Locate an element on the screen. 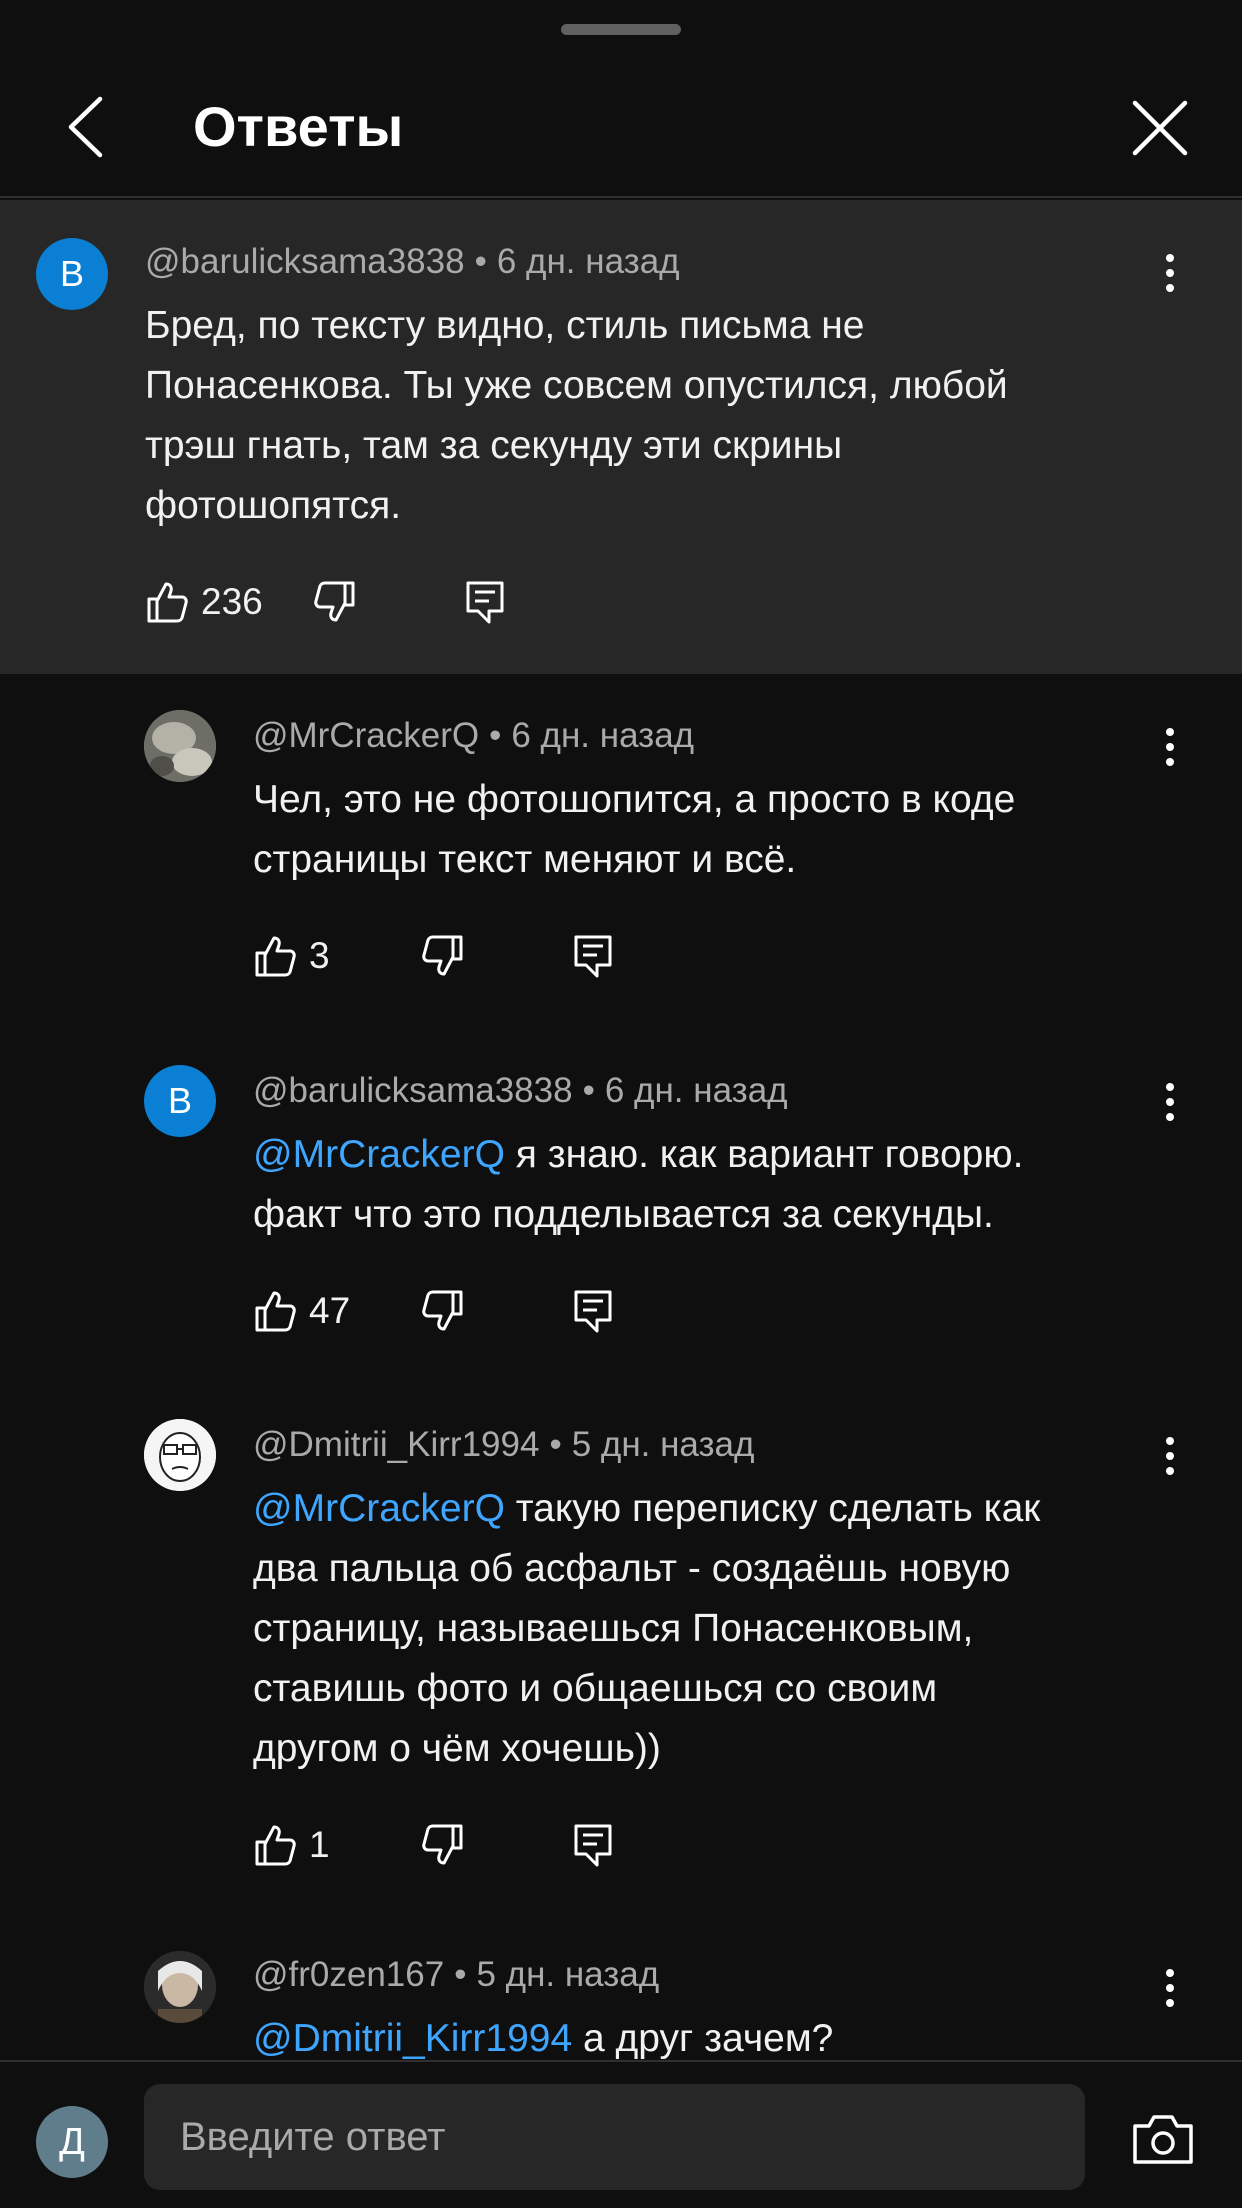 The image size is (1242, 2208). mention-link: @Dmitrii_Kirr1994 is located at coordinates (412, 2038).